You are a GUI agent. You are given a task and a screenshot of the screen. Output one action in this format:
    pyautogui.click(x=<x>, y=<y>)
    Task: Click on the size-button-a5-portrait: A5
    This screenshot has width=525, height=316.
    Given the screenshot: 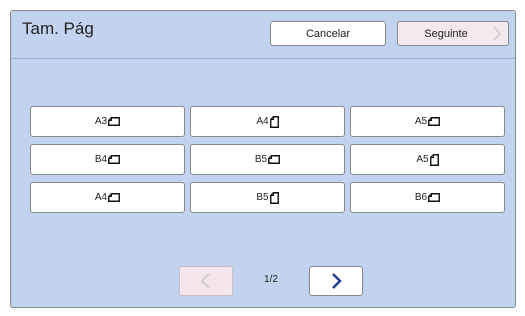 What is the action you would take?
    pyautogui.click(x=427, y=159)
    